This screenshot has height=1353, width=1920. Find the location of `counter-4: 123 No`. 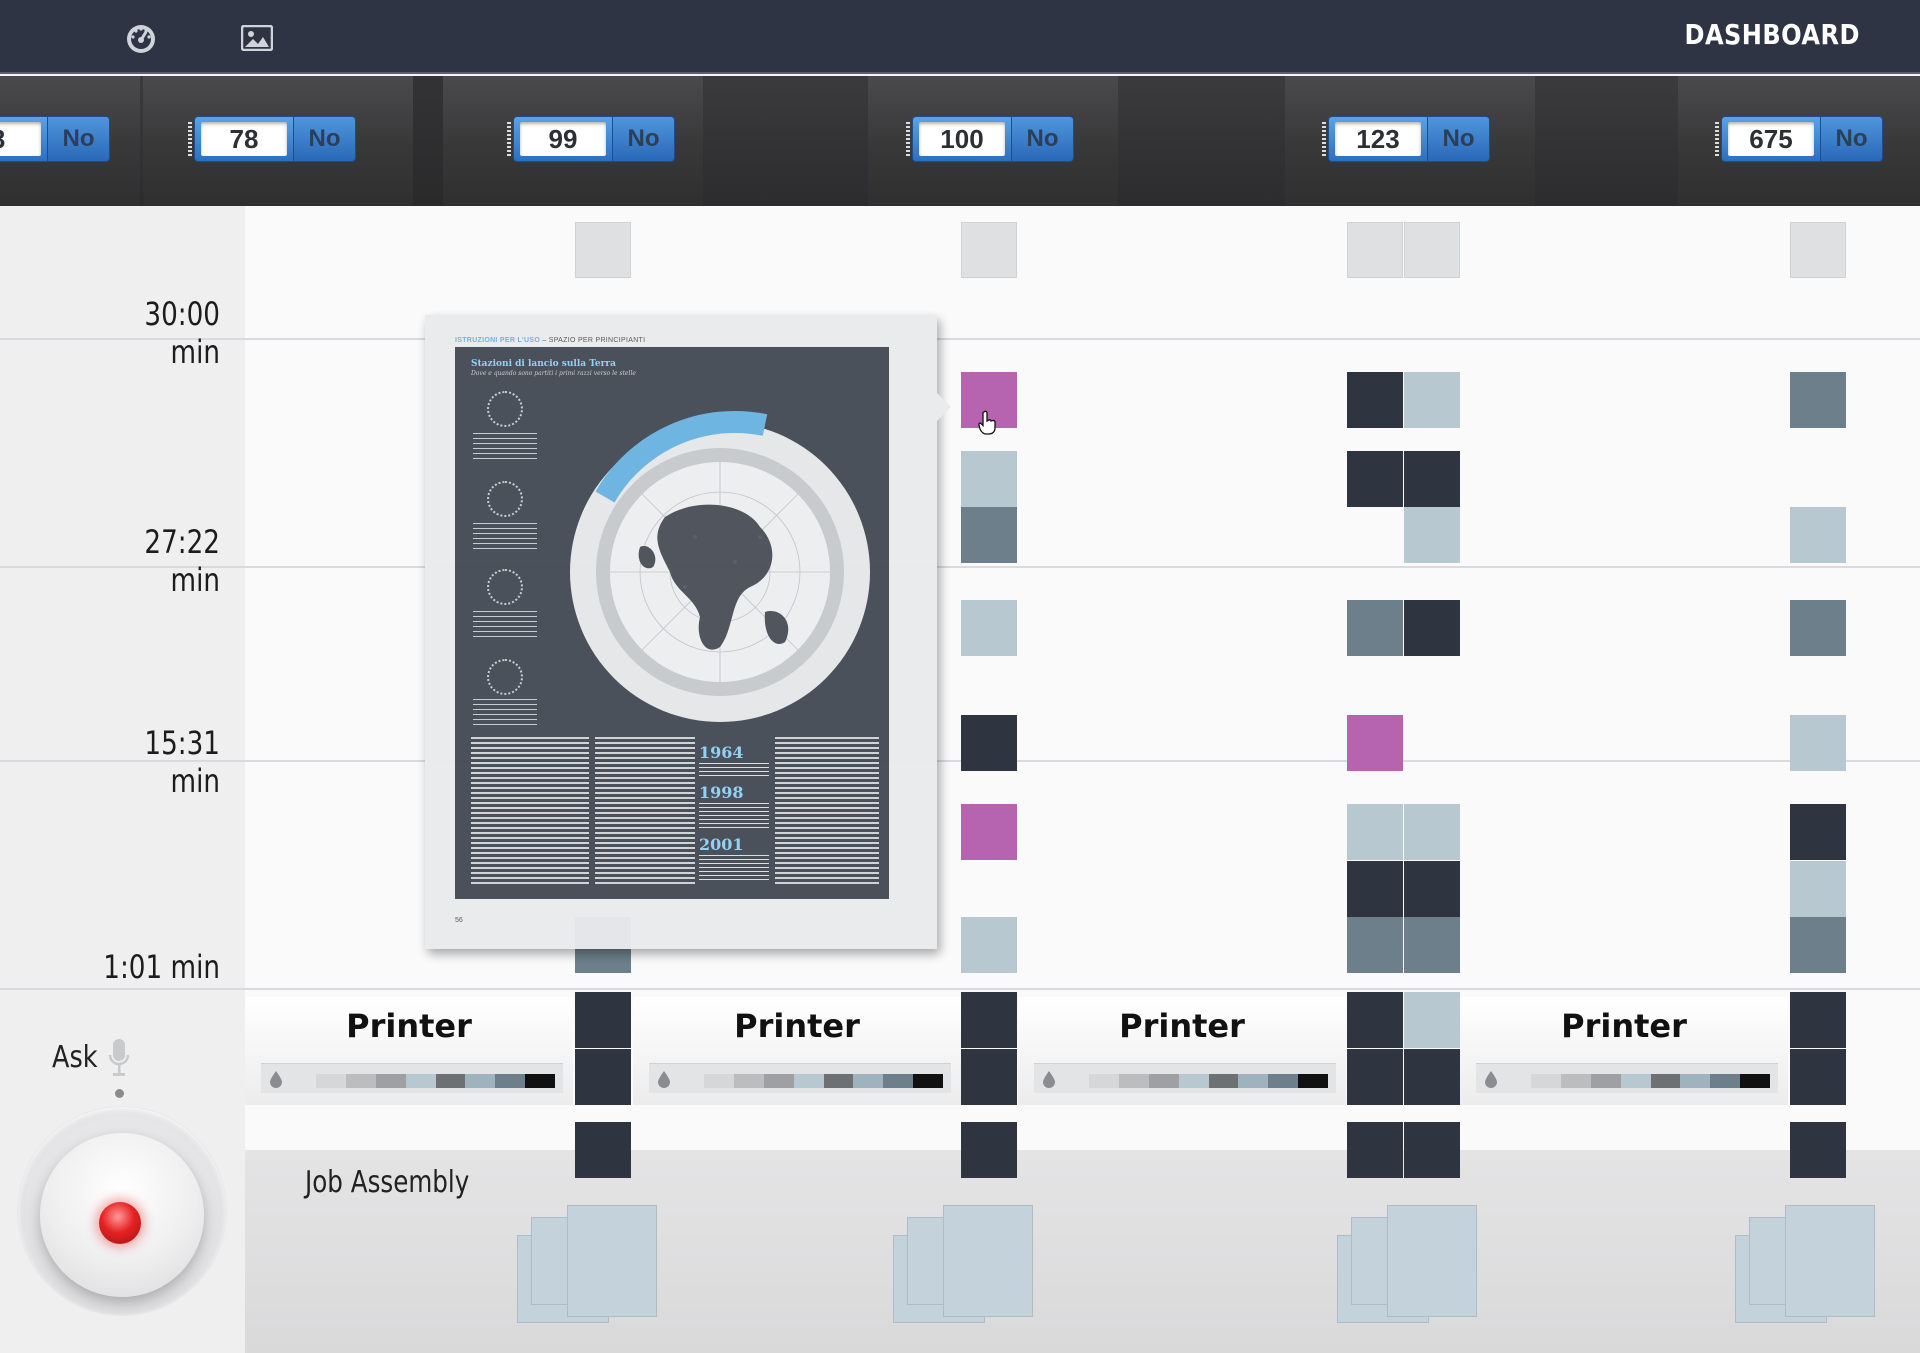

counter-4: 123 No is located at coordinates (1406, 139).